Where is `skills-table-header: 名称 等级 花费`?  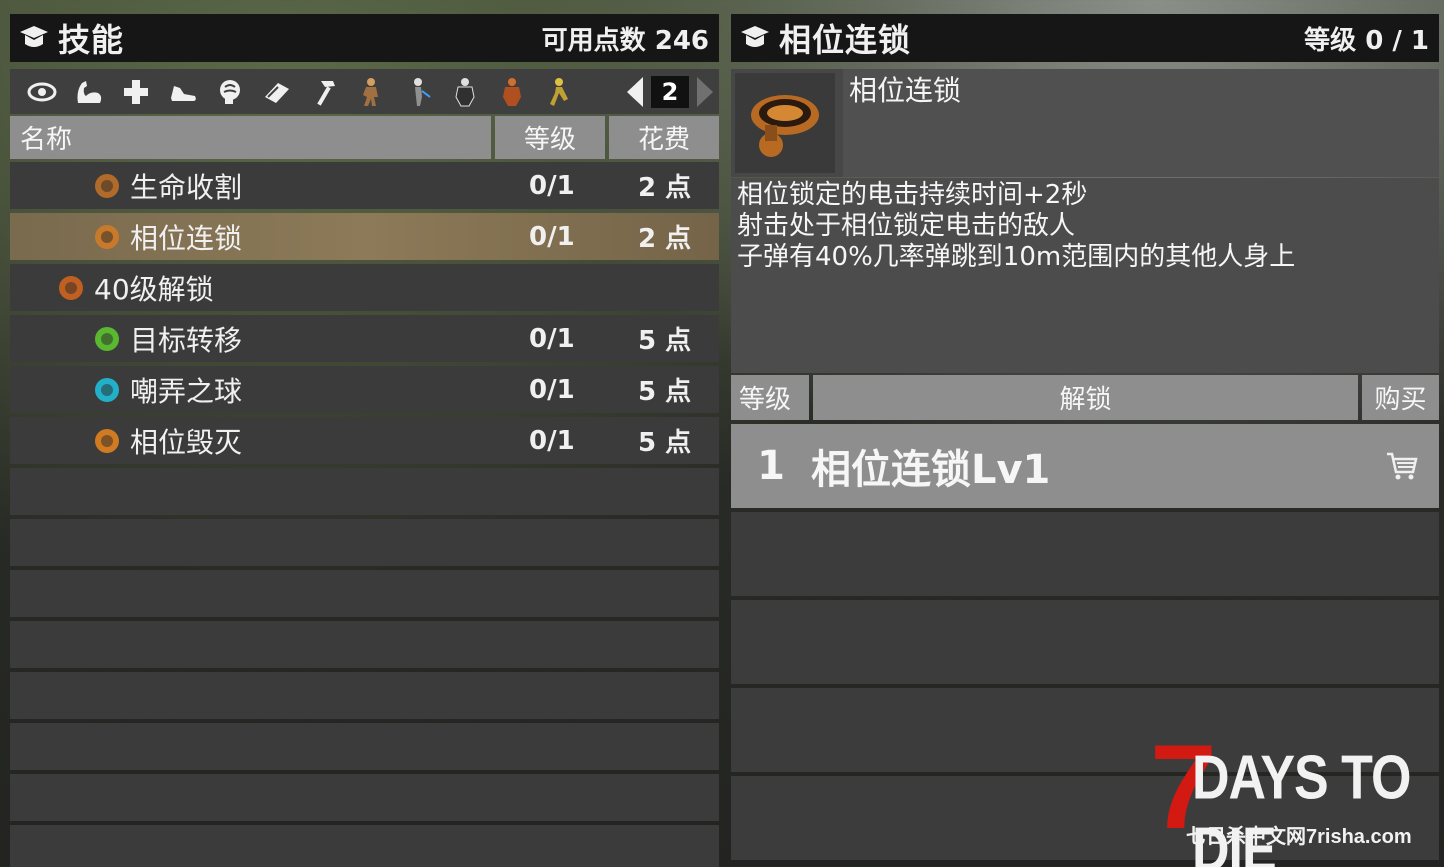
skills-table-header: 名称 等级 花费 is located at coordinates (364, 137).